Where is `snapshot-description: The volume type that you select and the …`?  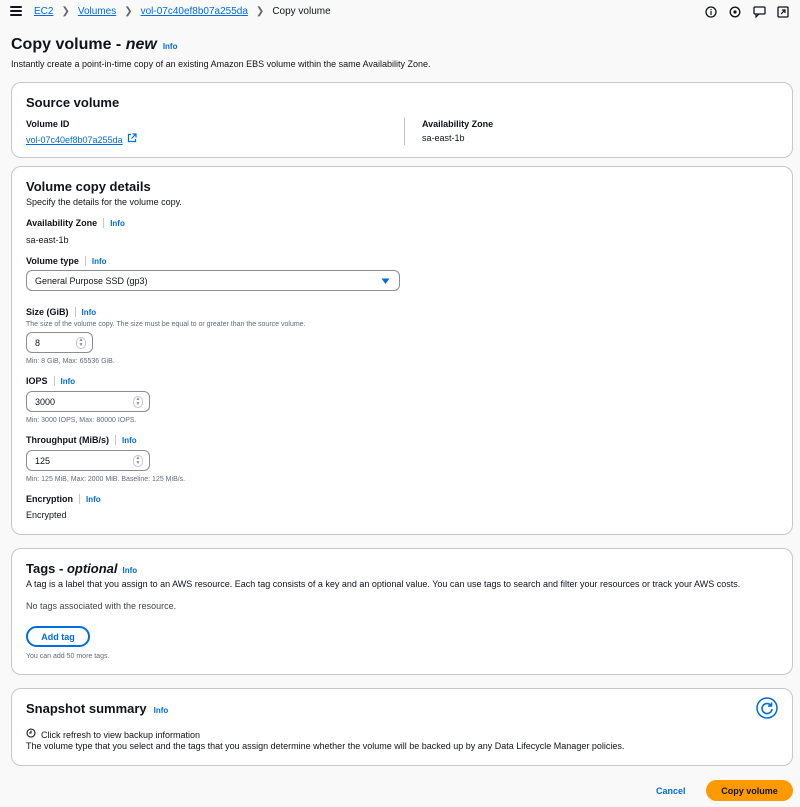 snapshot-description: The volume type that you select and the … is located at coordinates (325, 746).